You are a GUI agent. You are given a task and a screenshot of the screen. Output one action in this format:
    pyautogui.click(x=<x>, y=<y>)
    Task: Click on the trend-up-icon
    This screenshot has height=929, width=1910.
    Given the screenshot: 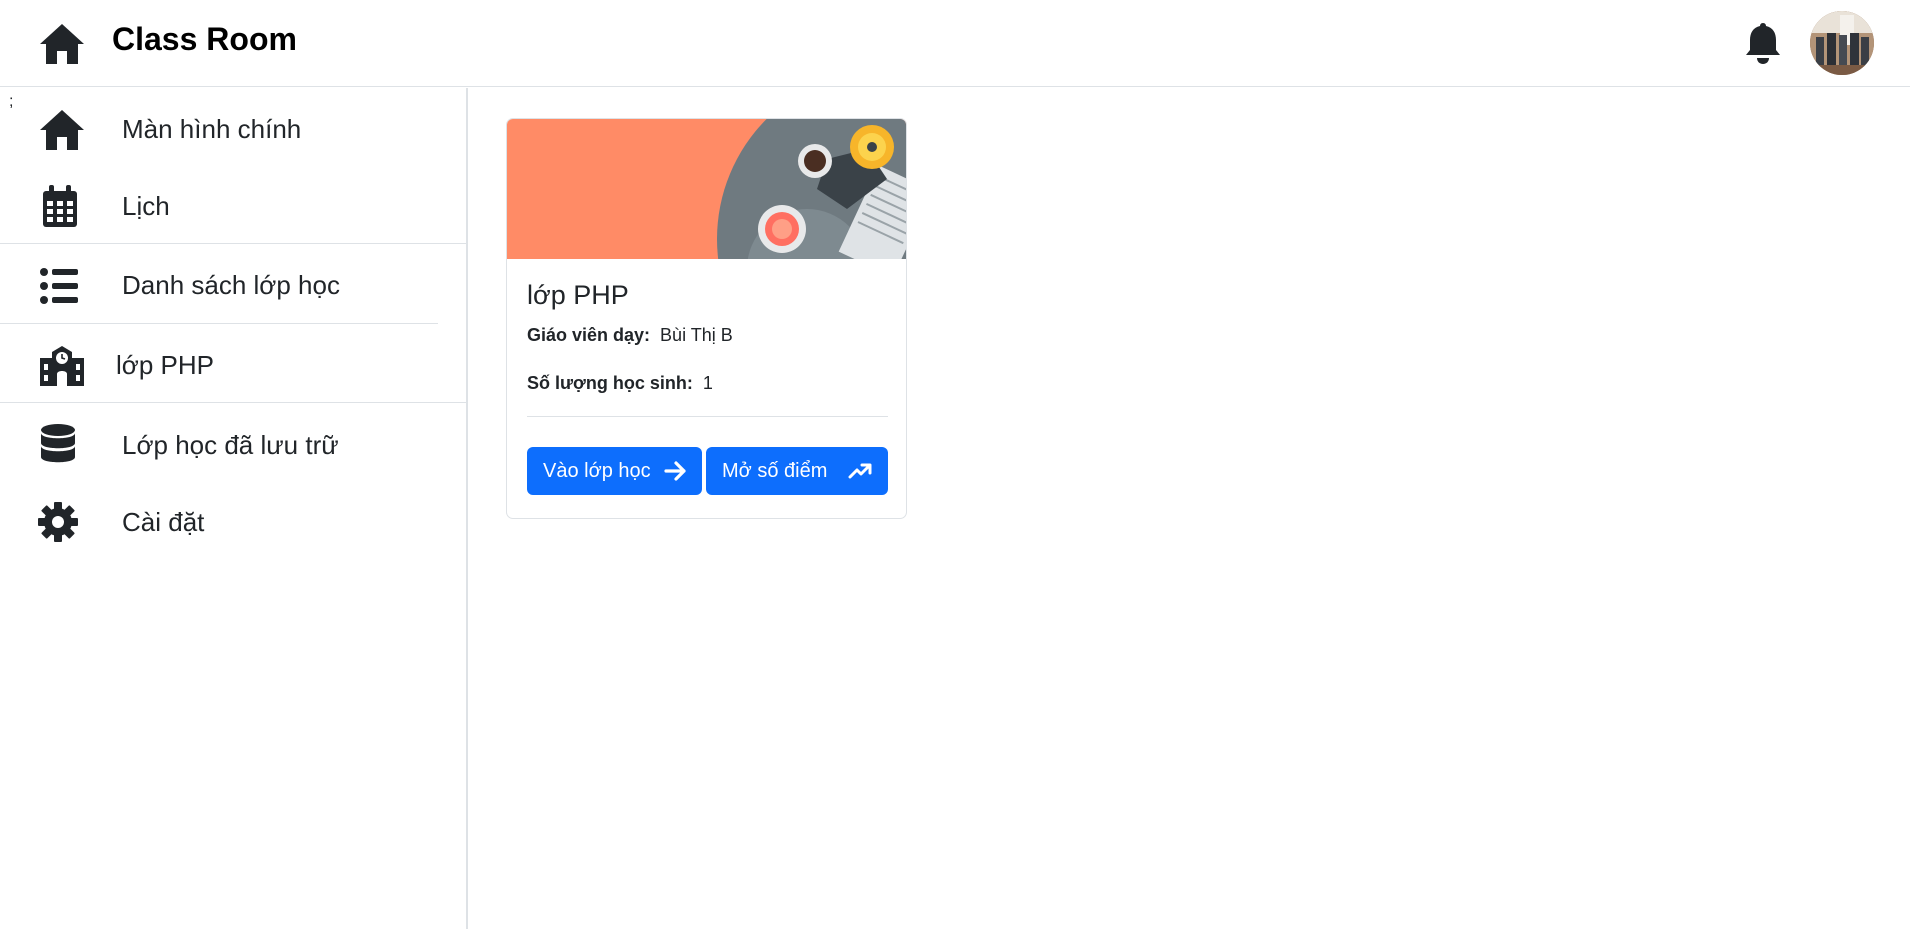 What is the action you would take?
    pyautogui.click(x=860, y=471)
    